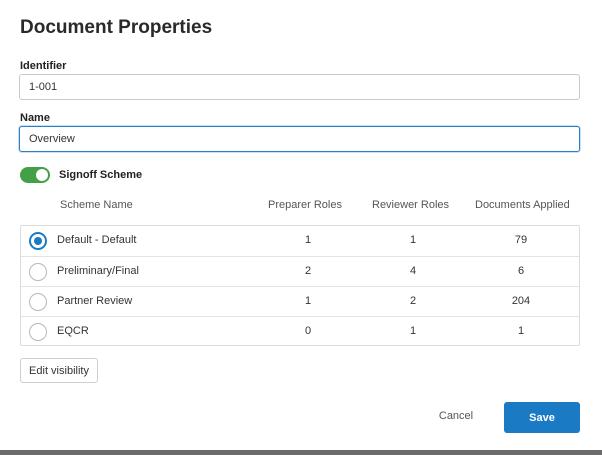 Image resolution: width=602 pixels, height=455 pixels. Describe the element at coordinates (299, 139) in the screenshot. I see `name-input` at that location.